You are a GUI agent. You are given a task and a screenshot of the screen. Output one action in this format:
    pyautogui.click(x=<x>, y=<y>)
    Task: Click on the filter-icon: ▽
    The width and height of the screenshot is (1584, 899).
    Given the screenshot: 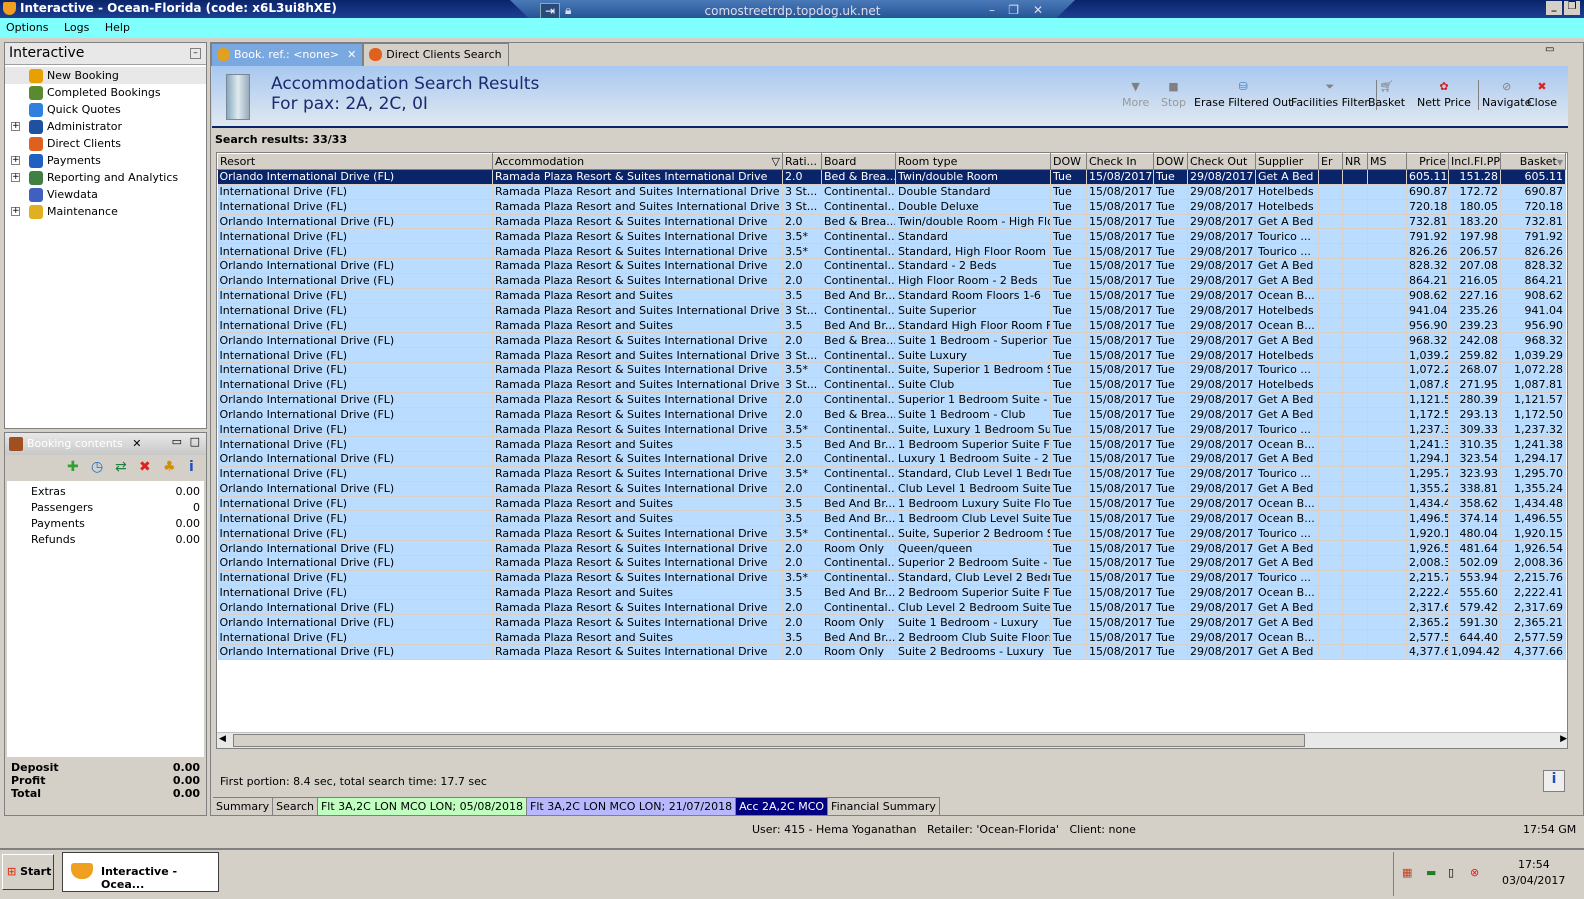 What is the action you would take?
    pyautogui.click(x=776, y=161)
    